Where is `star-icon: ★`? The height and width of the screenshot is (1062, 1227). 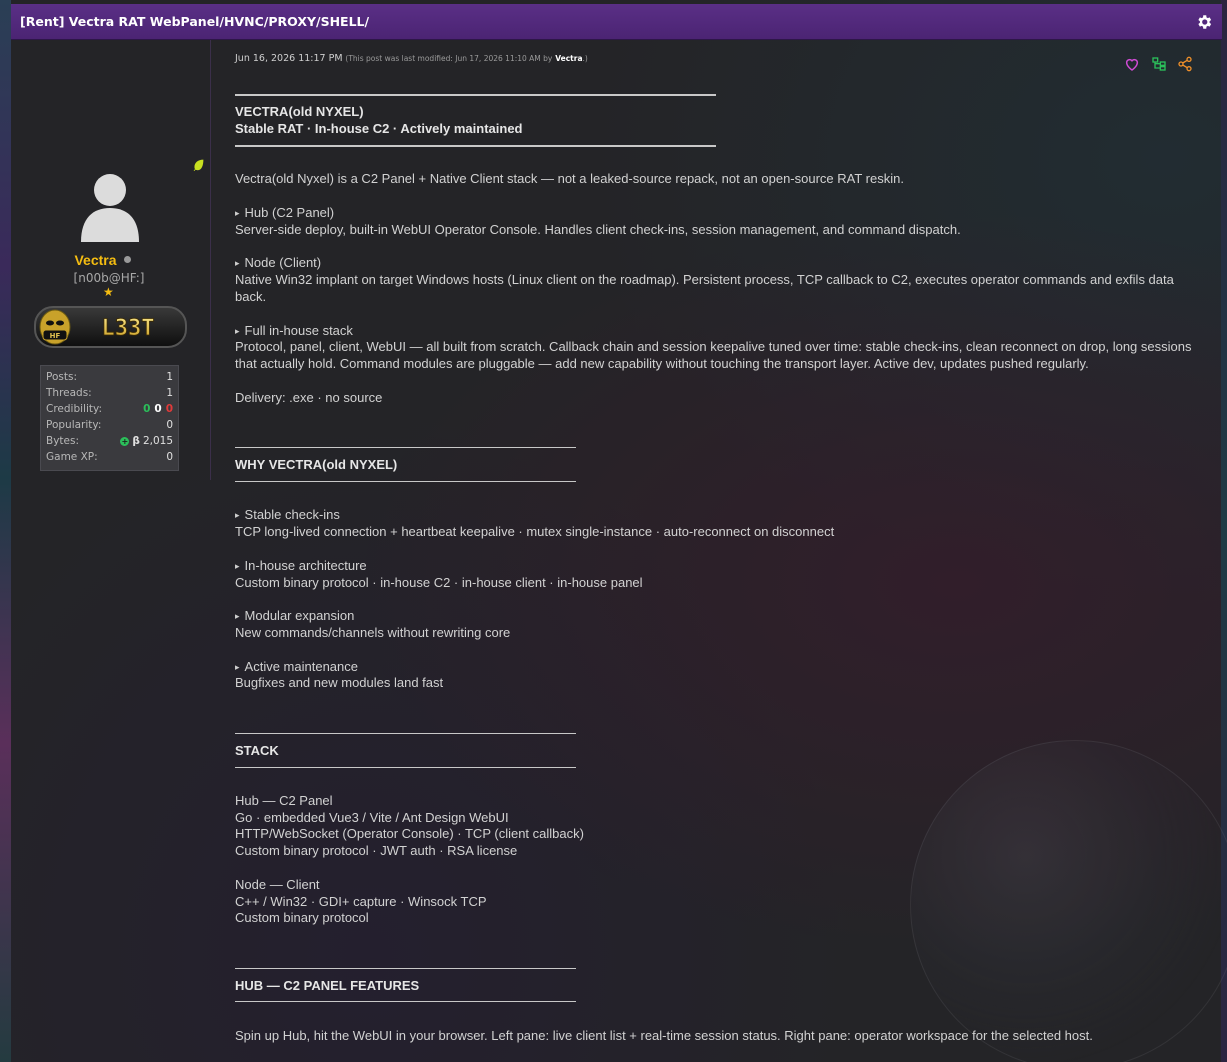
star-icon: ★ is located at coordinates (108, 292).